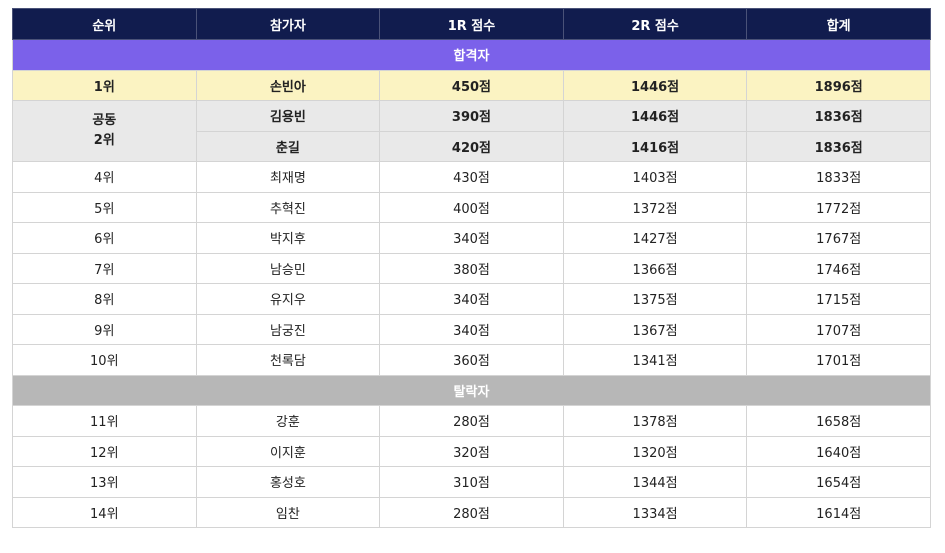  I want to click on round2-score-cell: 1367점, so click(655, 329).